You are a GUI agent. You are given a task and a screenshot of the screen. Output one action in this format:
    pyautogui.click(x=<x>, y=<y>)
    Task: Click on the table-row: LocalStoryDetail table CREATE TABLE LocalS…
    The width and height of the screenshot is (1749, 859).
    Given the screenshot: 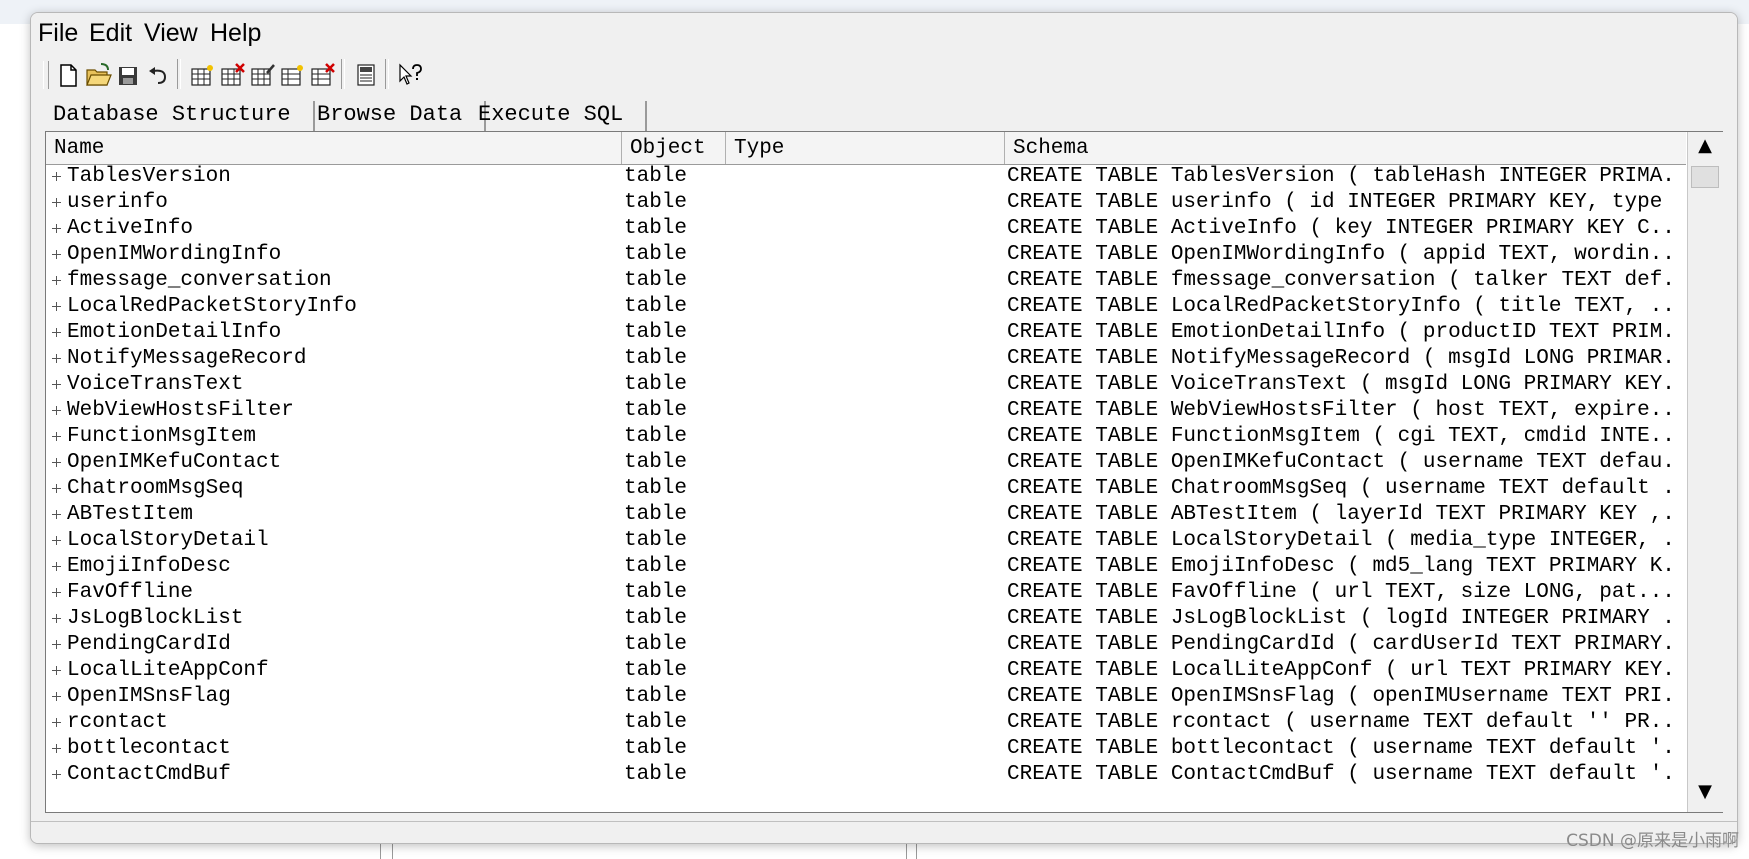 What is the action you would take?
    pyautogui.click(x=866, y=542)
    